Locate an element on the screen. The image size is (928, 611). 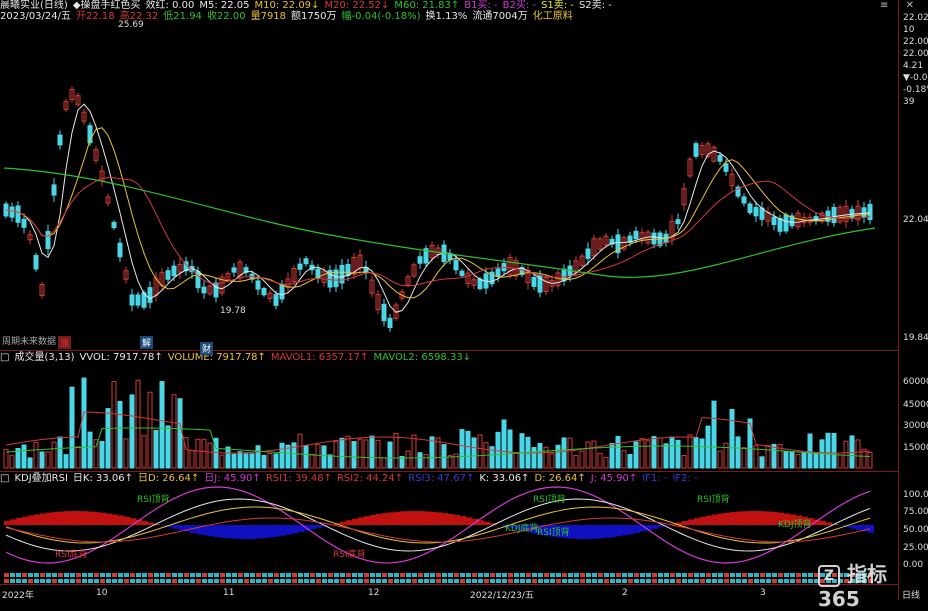
window-controls: ≡ ✕ is located at coordinates (897, 5).